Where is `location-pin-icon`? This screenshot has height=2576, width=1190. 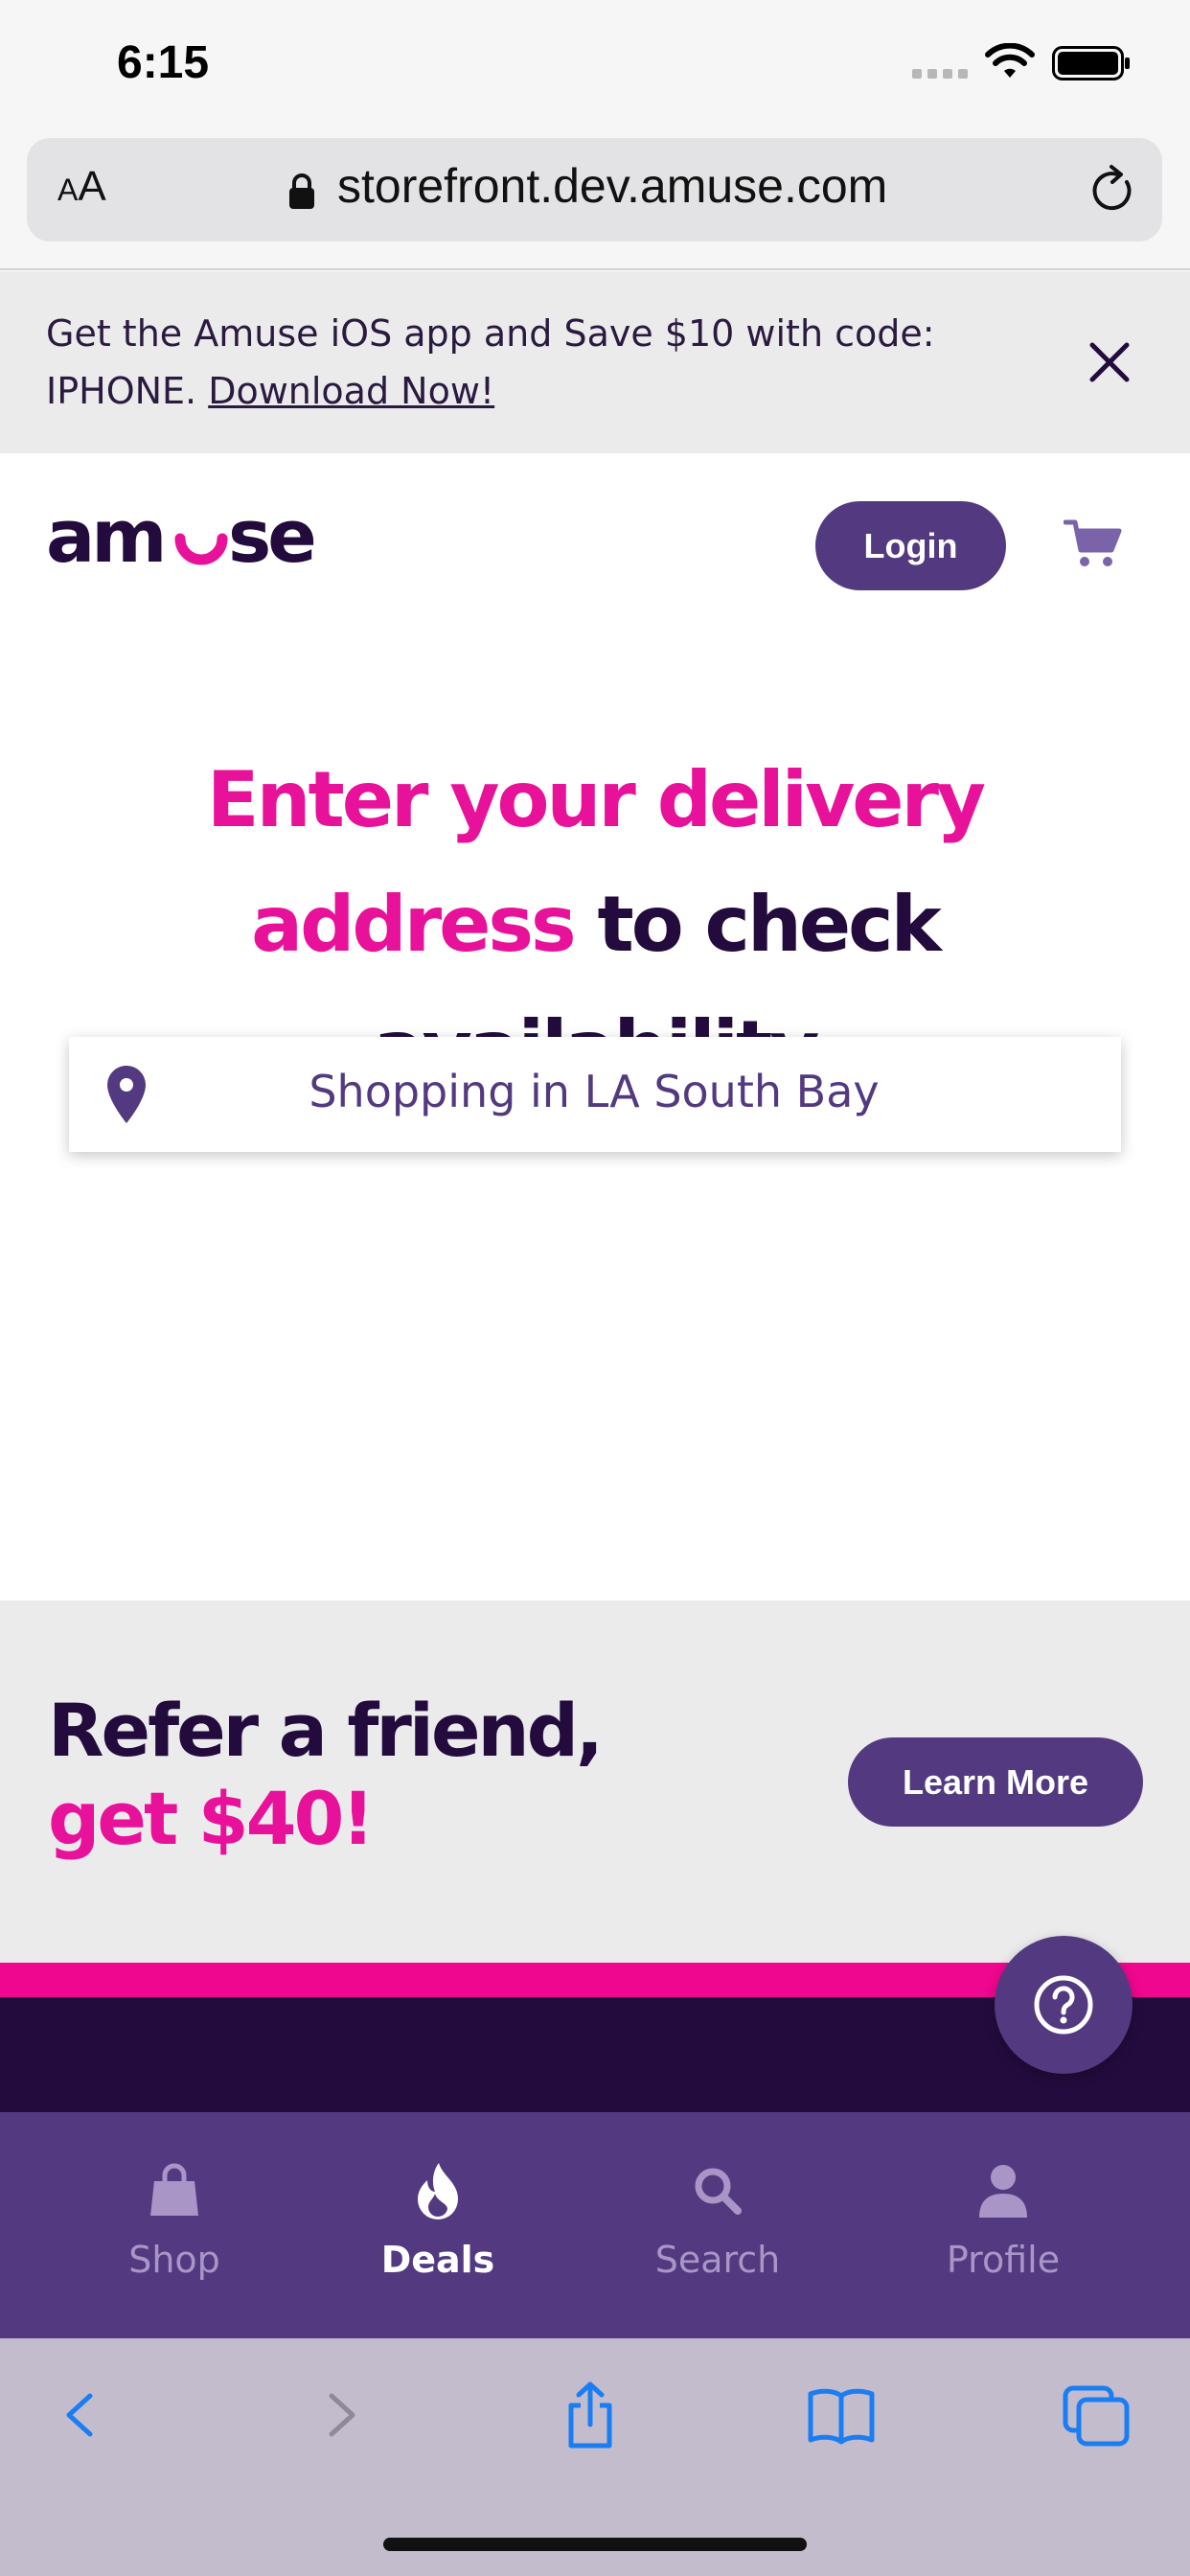 location-pin-icon is located at coordinates (127, 1094).